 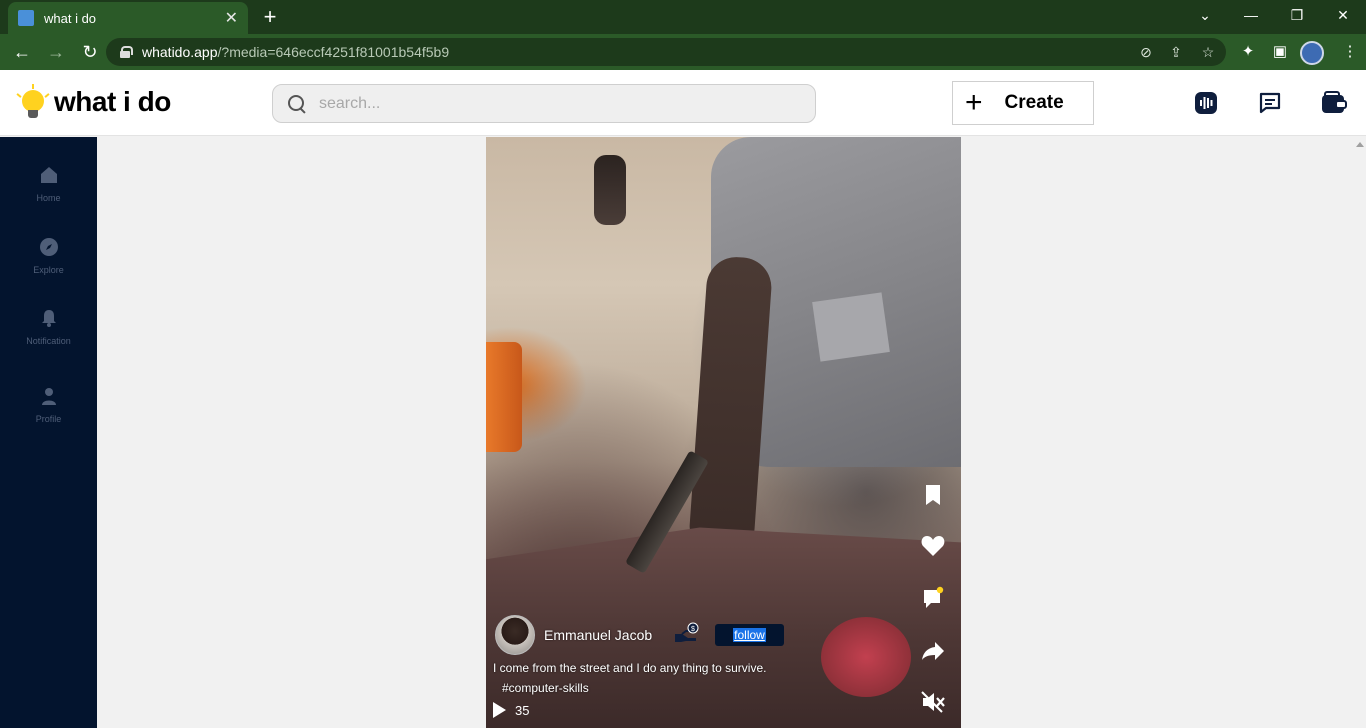 What do you see at coordinates (1146, 52) in the screenshot?
I see `site-permissions-icon: ⊘` at bounding box center [1146, 52].